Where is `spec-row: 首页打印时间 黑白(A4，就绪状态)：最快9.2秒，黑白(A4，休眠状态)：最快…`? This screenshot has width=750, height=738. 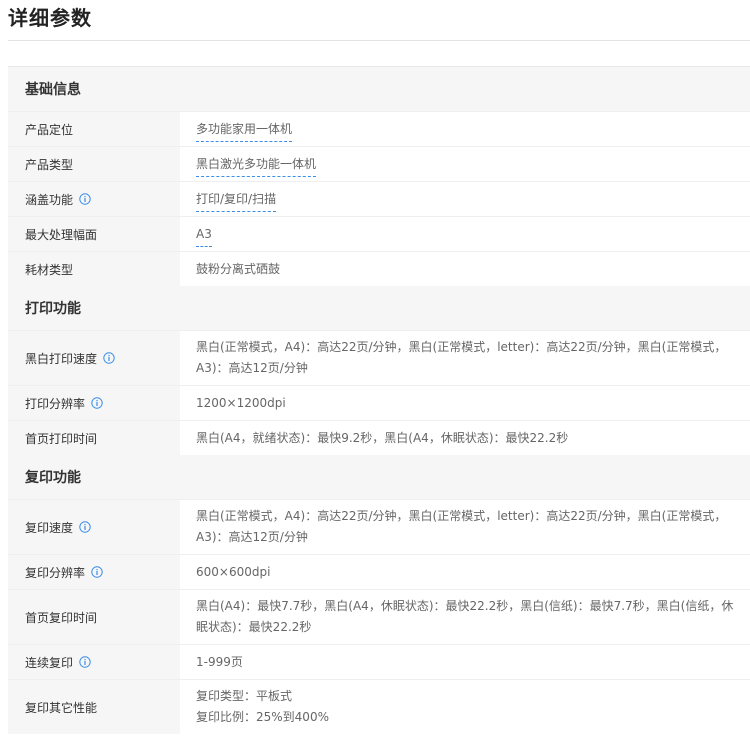
spec-row: 首页打印时间 黑白(A4，就绪状态)：最快9.2秒，黑白(A4，休眠状态)：最快… is located at coordinates (379, 437).